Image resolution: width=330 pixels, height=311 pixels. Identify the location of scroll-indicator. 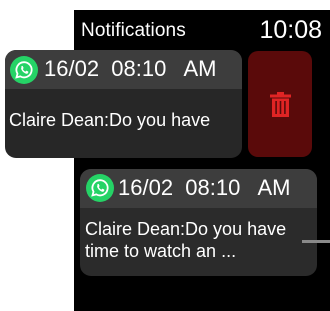
(316, 241).